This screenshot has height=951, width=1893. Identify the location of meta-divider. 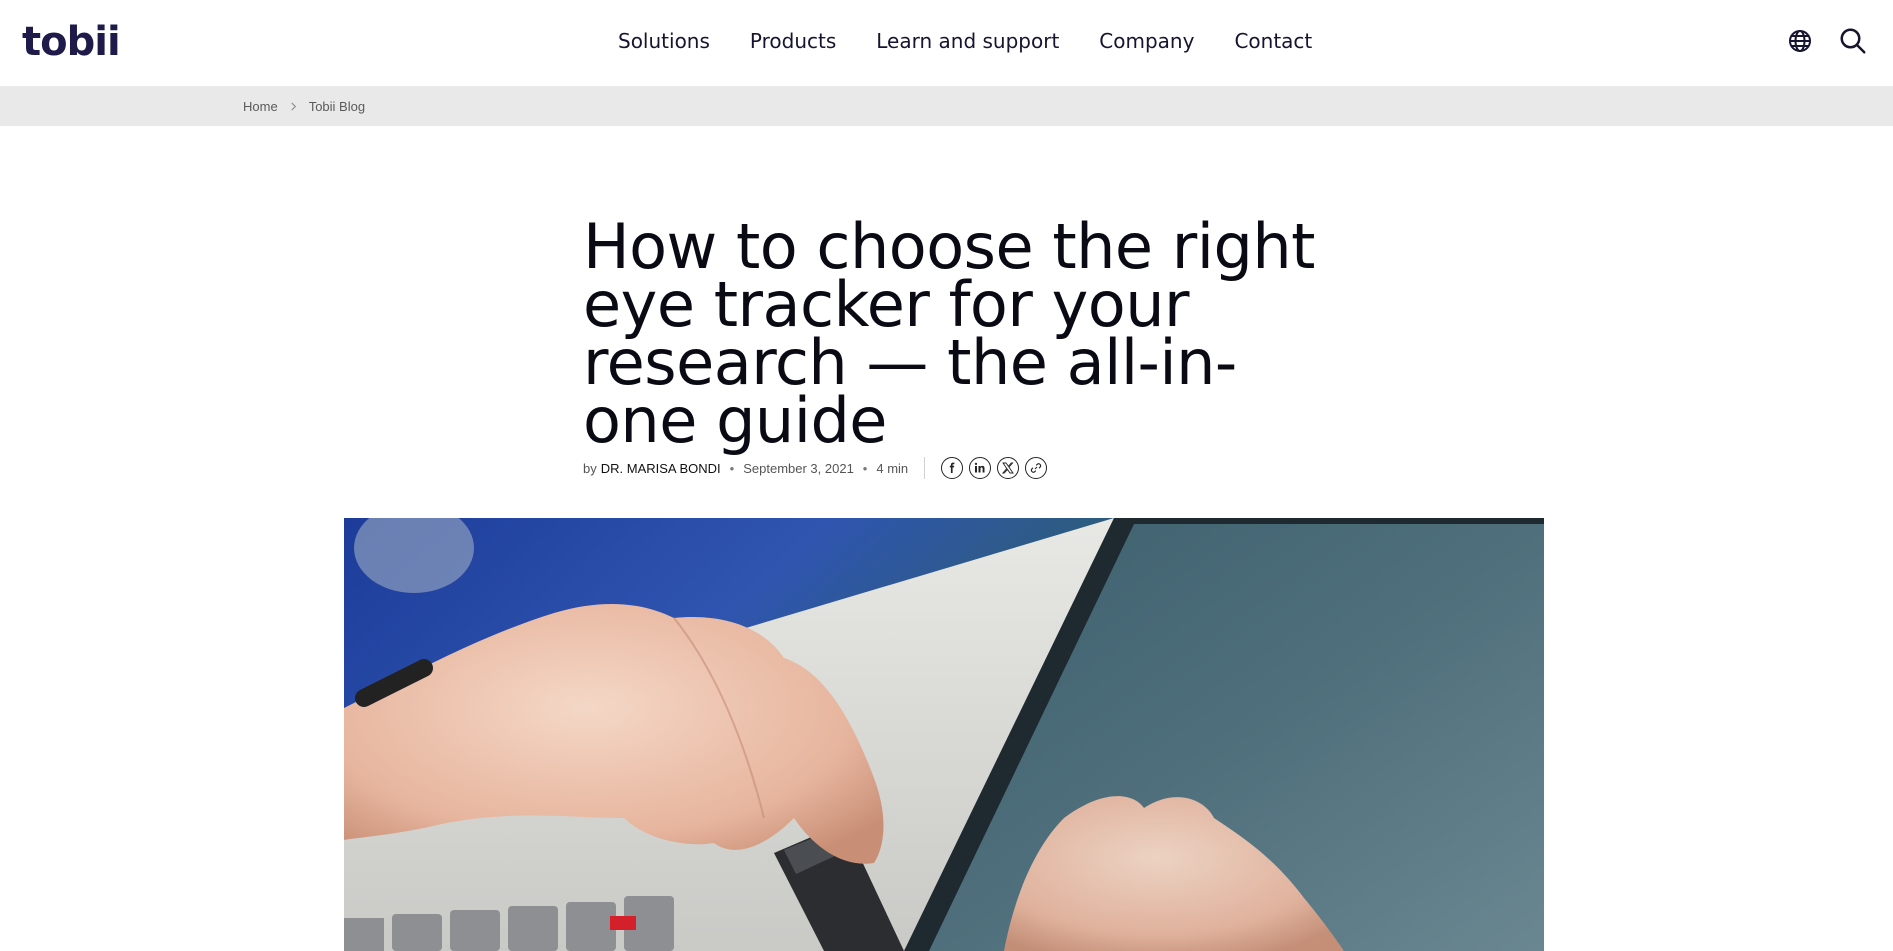
(925, 468).